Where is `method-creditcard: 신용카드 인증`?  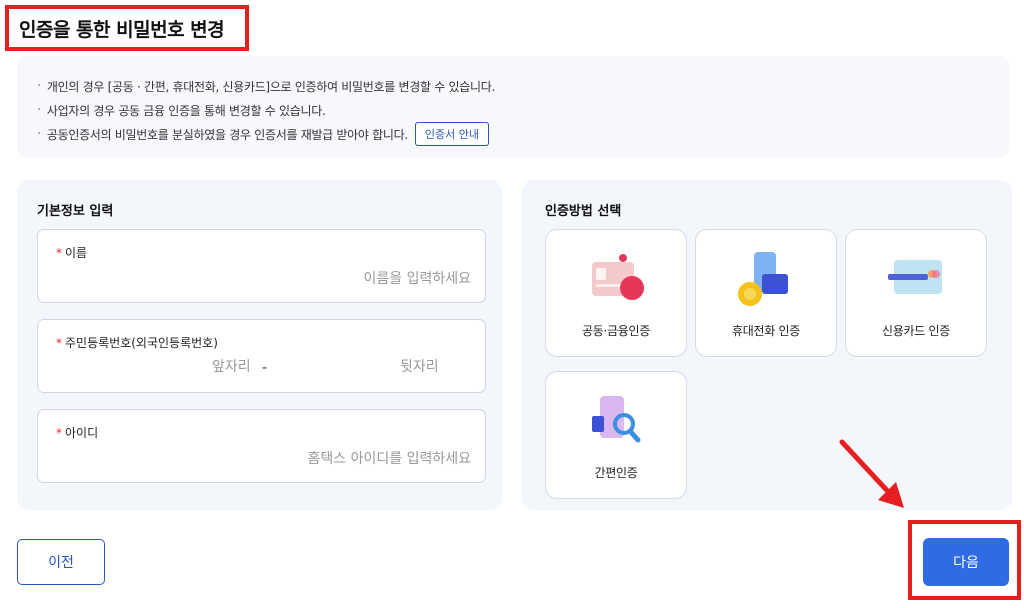
method-creditcard: 신용카드 인증 is located at coordinates (916, 293).